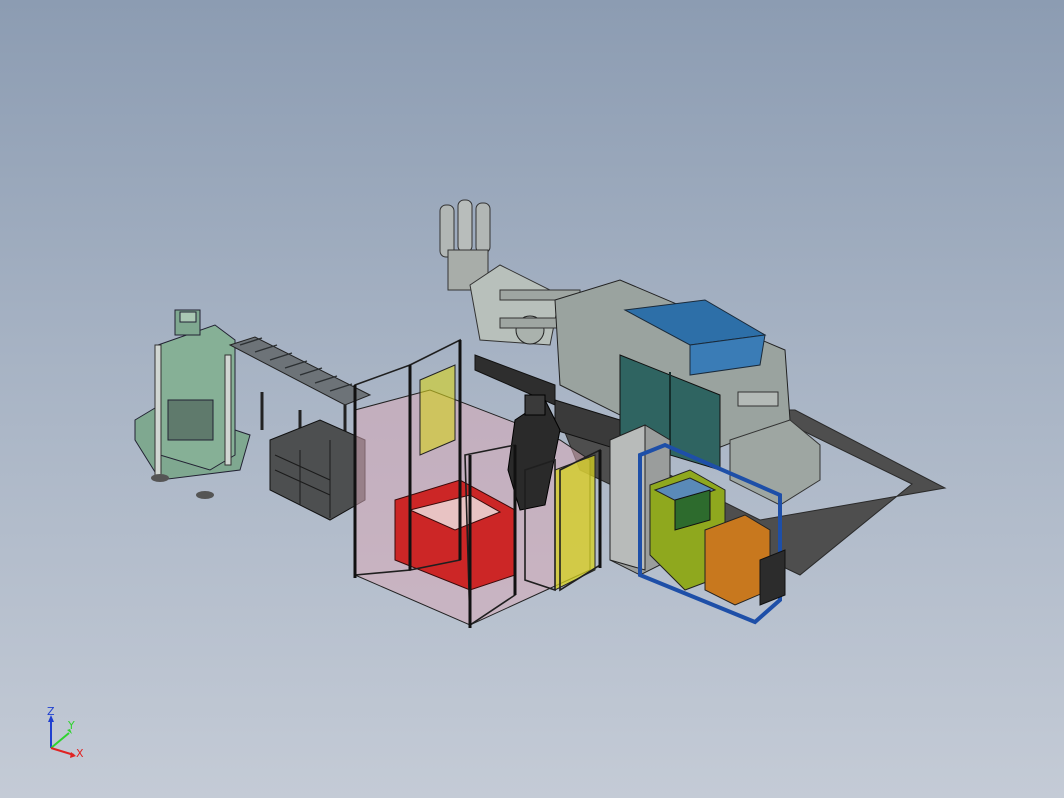  I want to click on x-axis-label: X, so click(80, 753).